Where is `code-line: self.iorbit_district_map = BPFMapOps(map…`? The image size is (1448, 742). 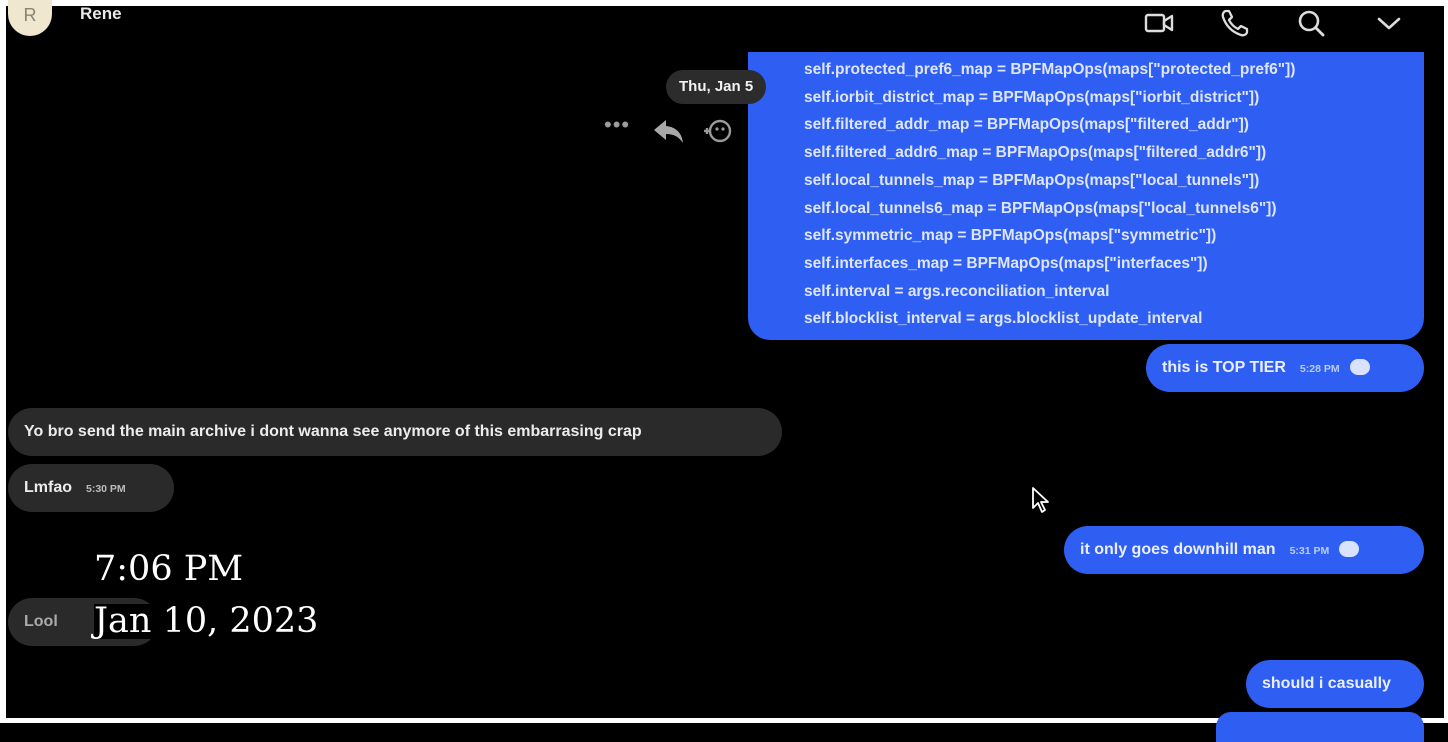 code-line: self.iorbit_district_map = BPFMapOps(map… is located at coordinates (1032, 97).